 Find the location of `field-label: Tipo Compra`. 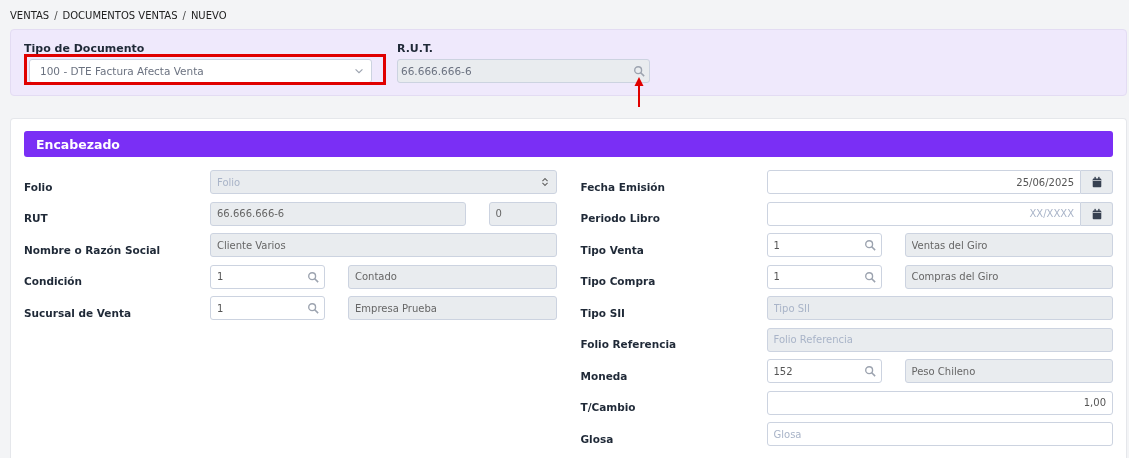

field-label: Tipo Compra is located at coordinates (618, 280).